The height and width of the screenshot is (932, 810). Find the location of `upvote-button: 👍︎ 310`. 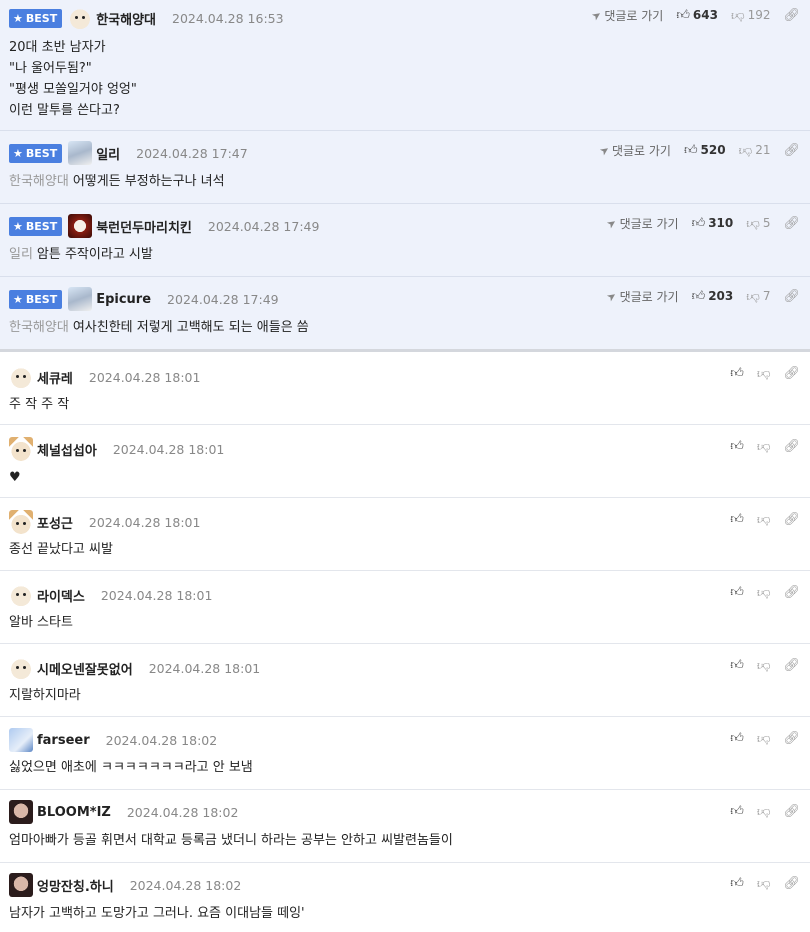

upvote-button: 👍︎ 310 is located at coordinates (713, 223).